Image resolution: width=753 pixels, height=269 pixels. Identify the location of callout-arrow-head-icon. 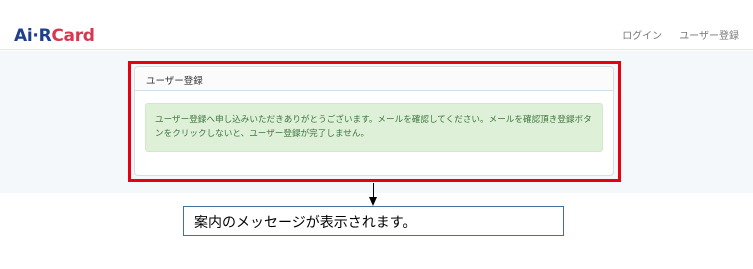
(373, 201).